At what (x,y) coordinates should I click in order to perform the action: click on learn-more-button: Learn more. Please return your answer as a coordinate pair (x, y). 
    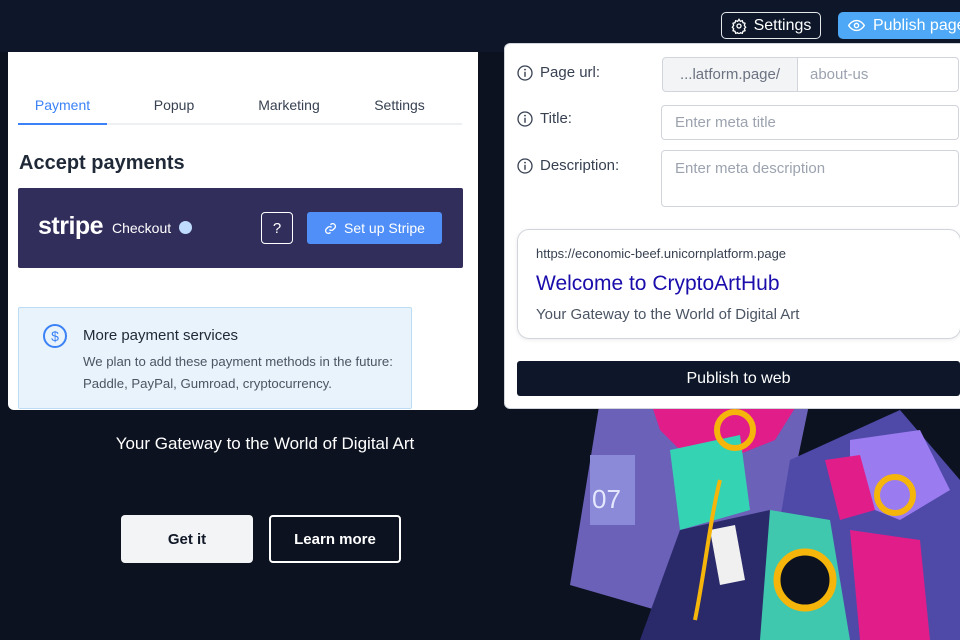
    Looking at the image, I should click on (335, 539).